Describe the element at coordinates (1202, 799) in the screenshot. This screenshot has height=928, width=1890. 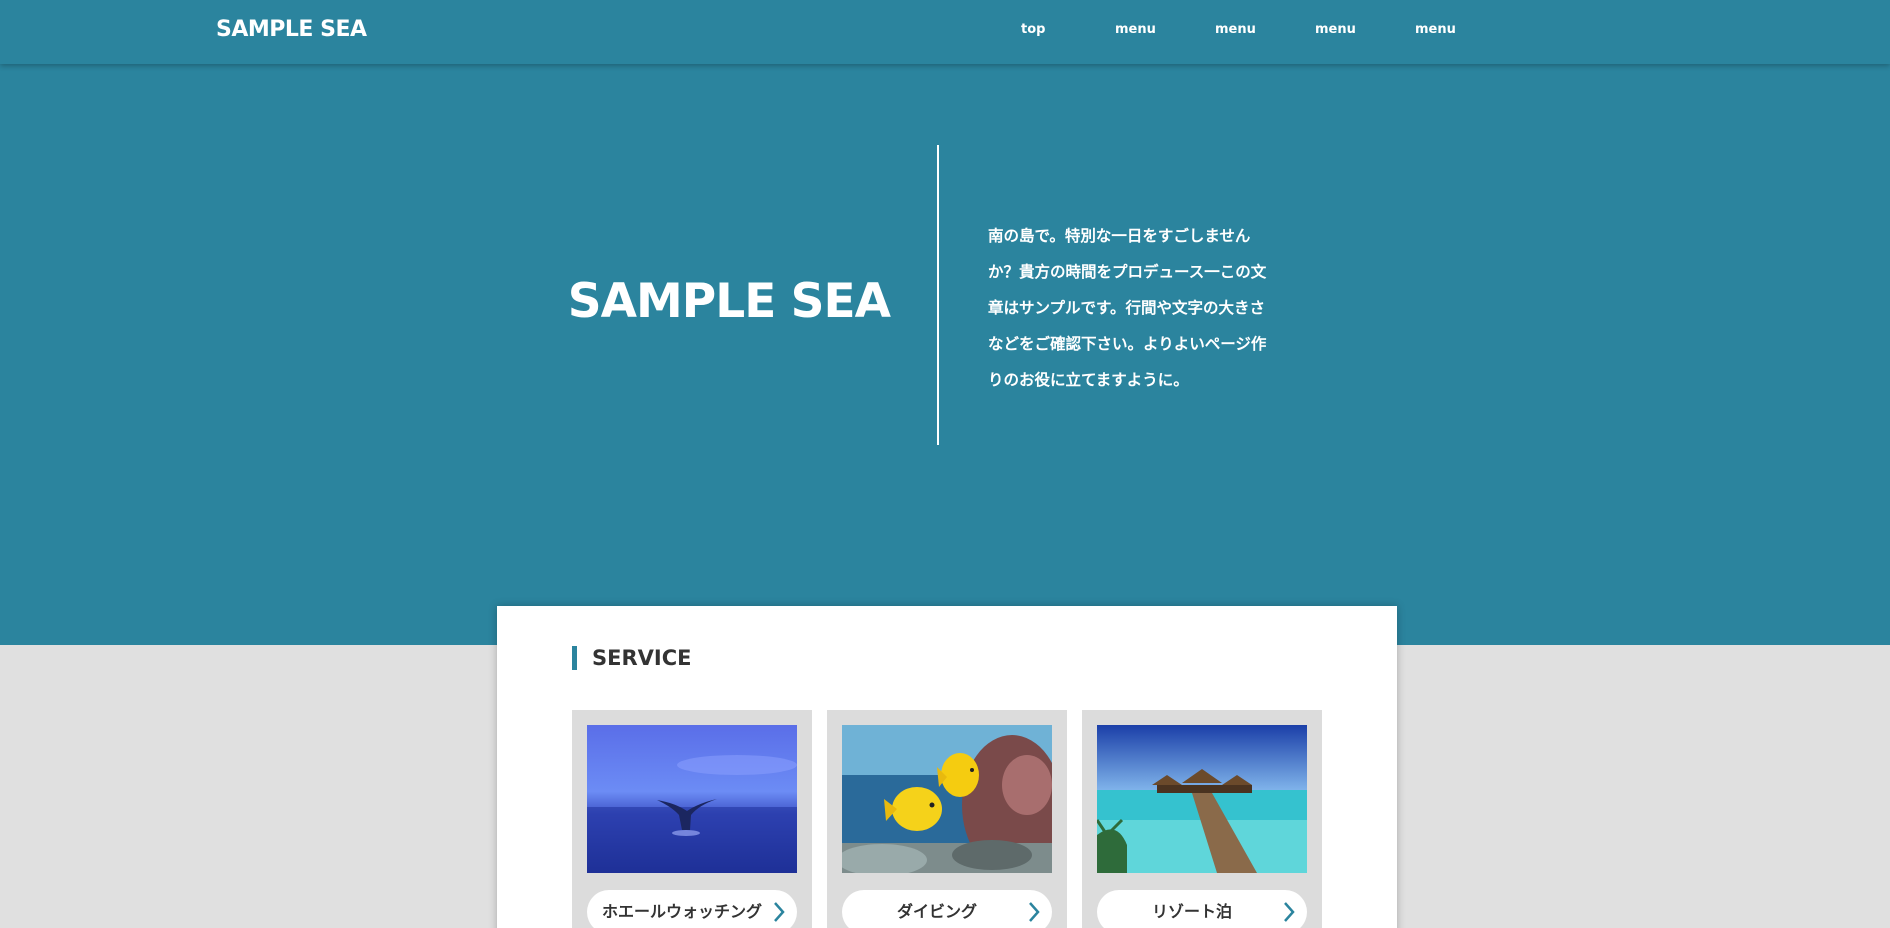
I see `overwater-bungalow-photo` at that location.